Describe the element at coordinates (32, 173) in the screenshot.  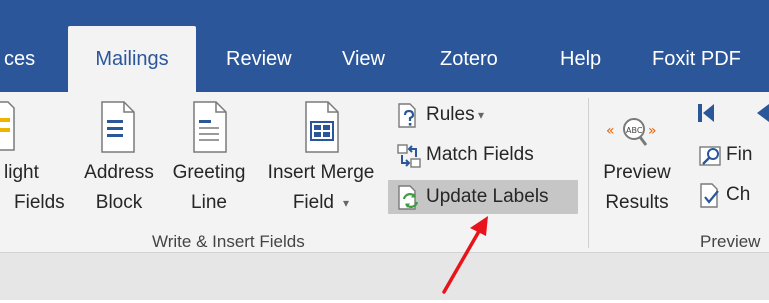
I see `highlight-fields-line1: light` at that location.